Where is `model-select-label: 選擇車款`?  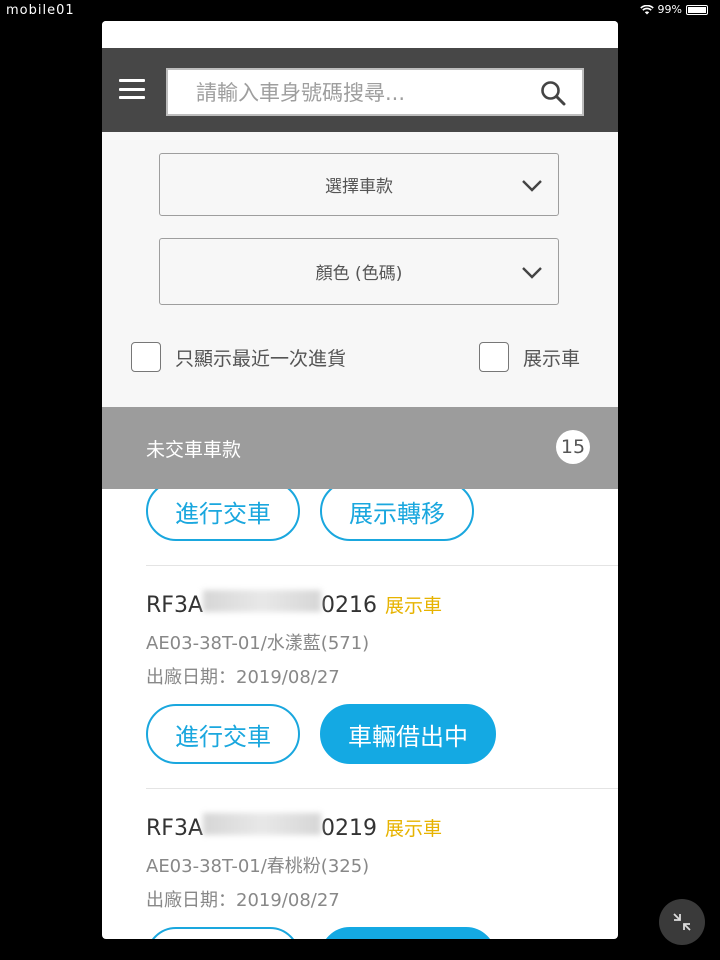 model-select-label: 選擇車款 is located at coordinates (359, 187).